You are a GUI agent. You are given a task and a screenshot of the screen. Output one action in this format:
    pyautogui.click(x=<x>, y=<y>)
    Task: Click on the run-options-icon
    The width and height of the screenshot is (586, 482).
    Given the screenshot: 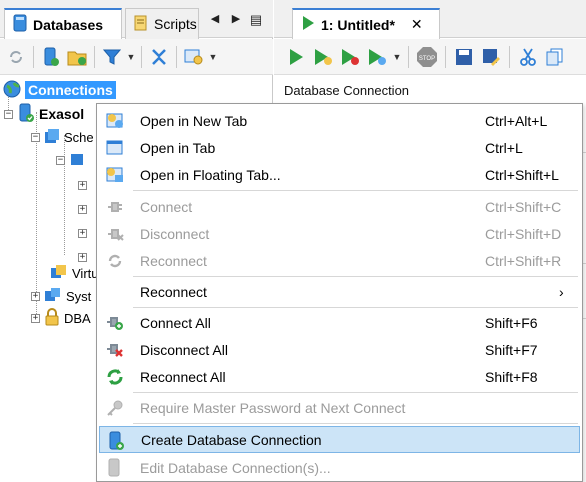 What is the action you would take?
    pyautogui.click(x=377, y=57)
    